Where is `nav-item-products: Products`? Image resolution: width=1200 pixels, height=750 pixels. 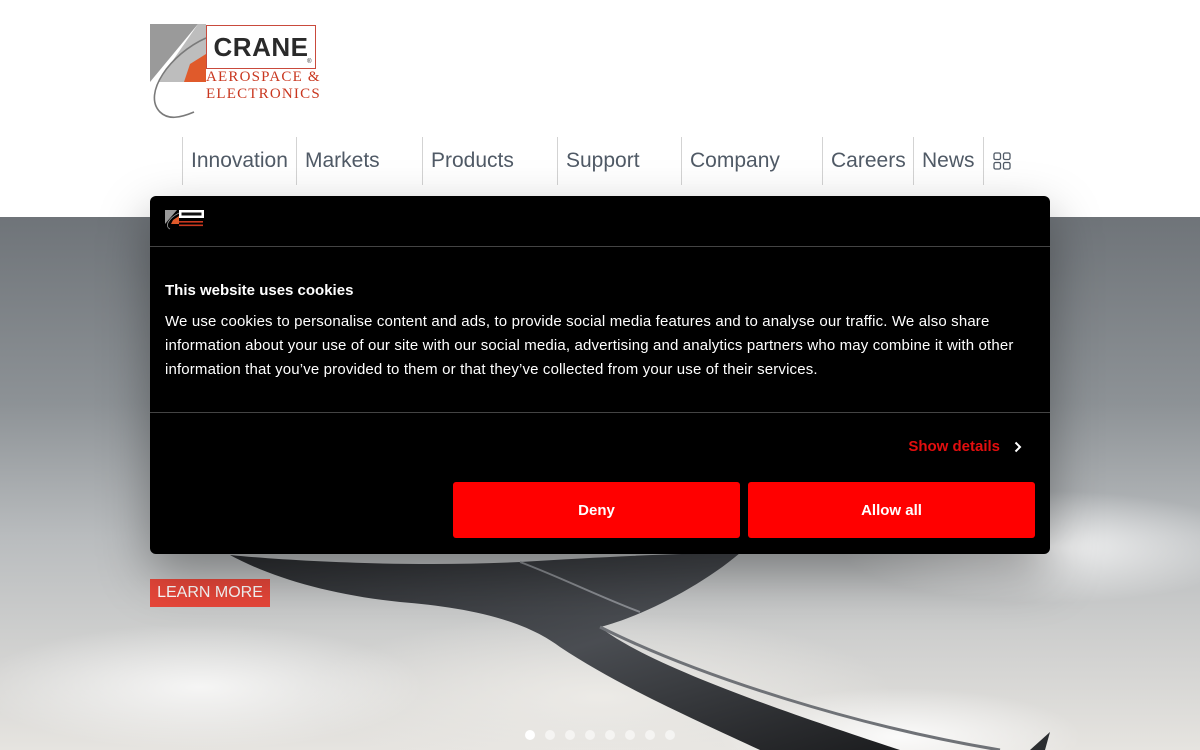
nav-item-products: Products is located at coordinates (489, 161).